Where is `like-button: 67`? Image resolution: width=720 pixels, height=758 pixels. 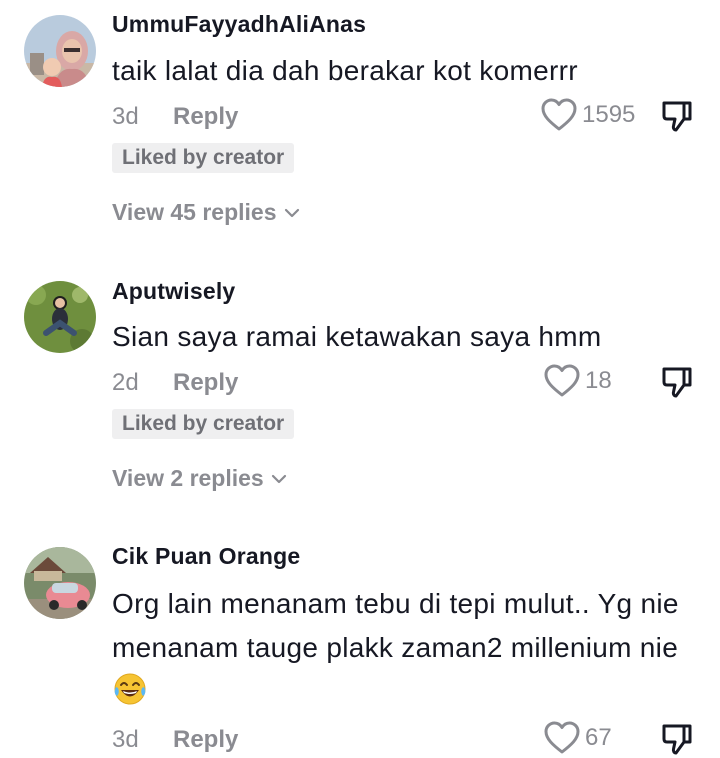 like-button: 67 is located at coordinates (577, 738).